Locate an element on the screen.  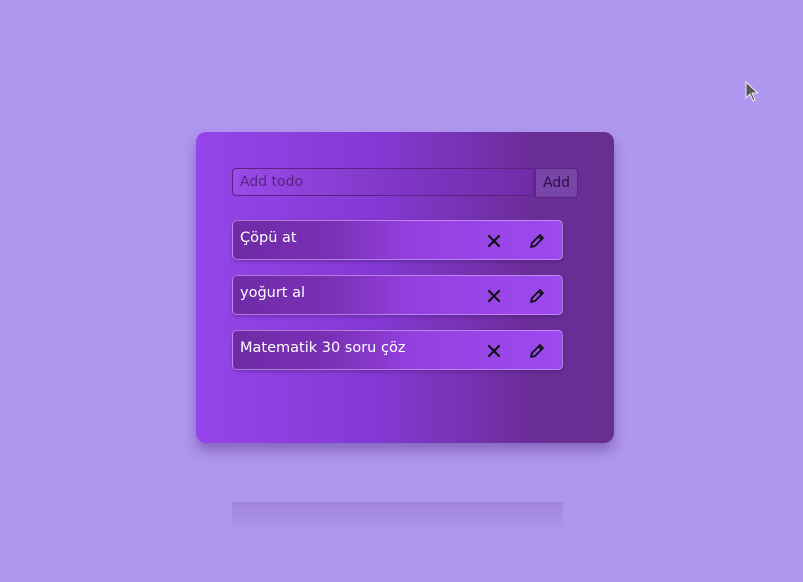
todo-item: yoğurt al is located at coordinates (397, 295).